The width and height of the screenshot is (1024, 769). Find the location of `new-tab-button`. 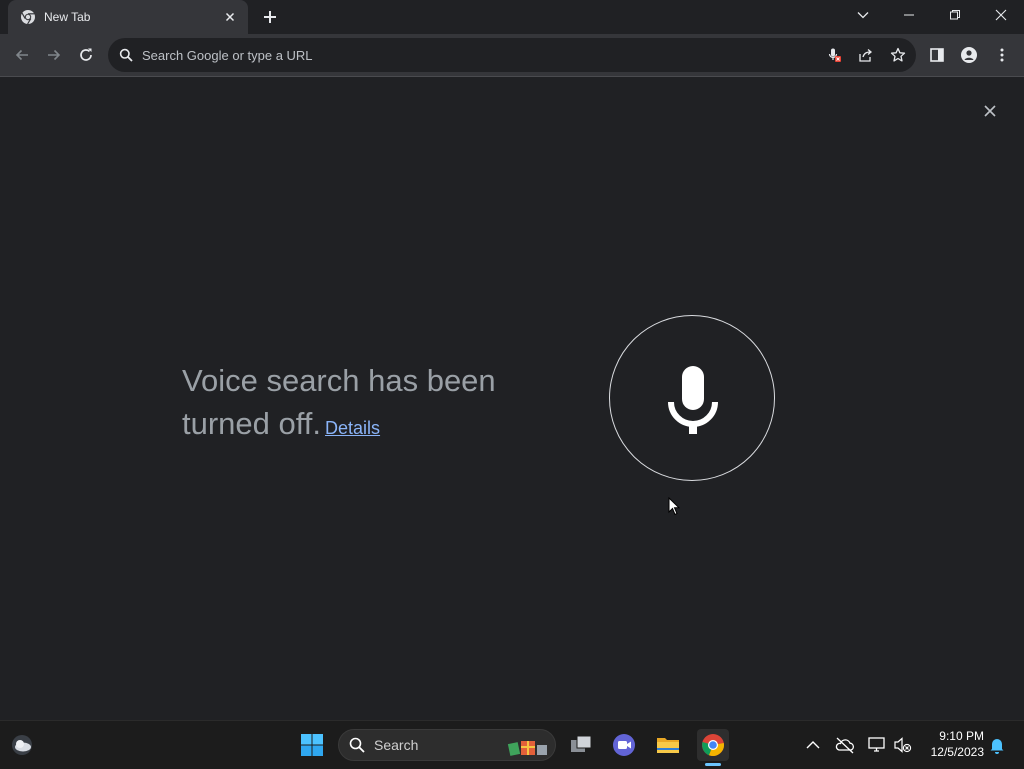

new-tab-button is located at coordinates (270, 17).